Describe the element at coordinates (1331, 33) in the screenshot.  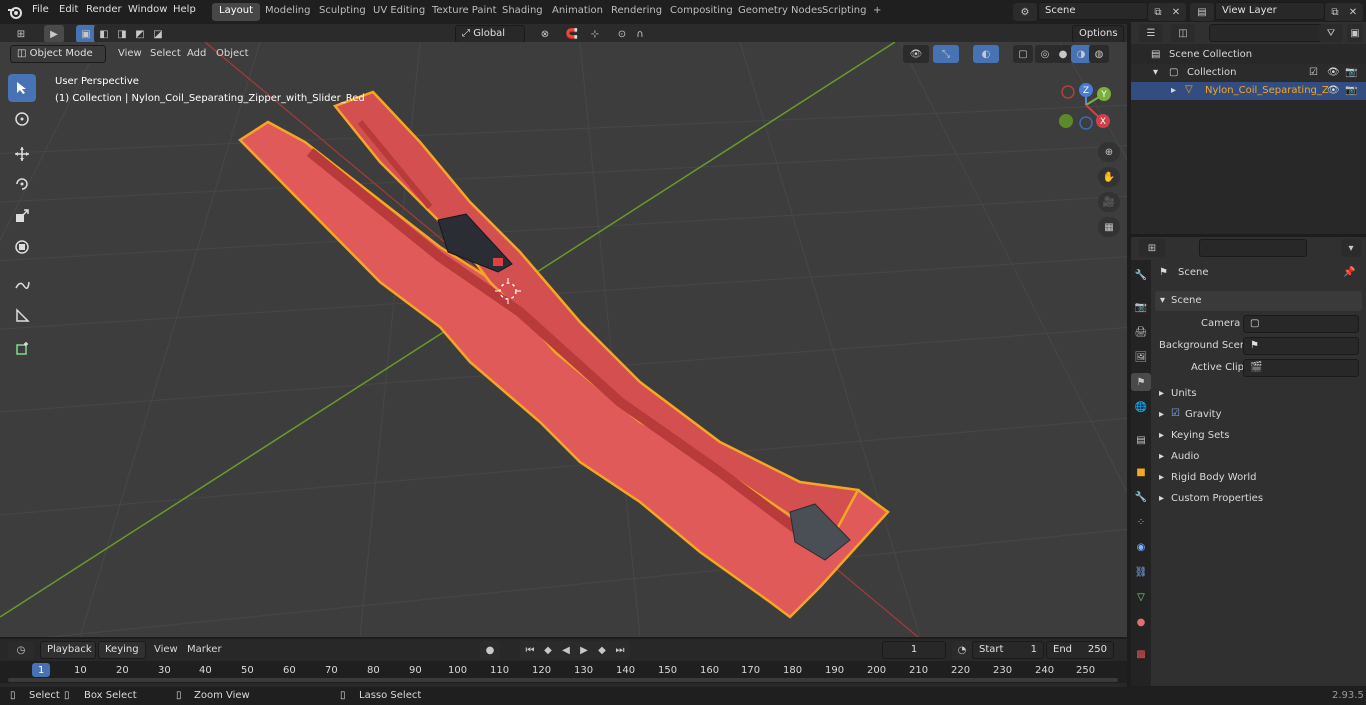
I see `filter-icon: ⛛` at that location.